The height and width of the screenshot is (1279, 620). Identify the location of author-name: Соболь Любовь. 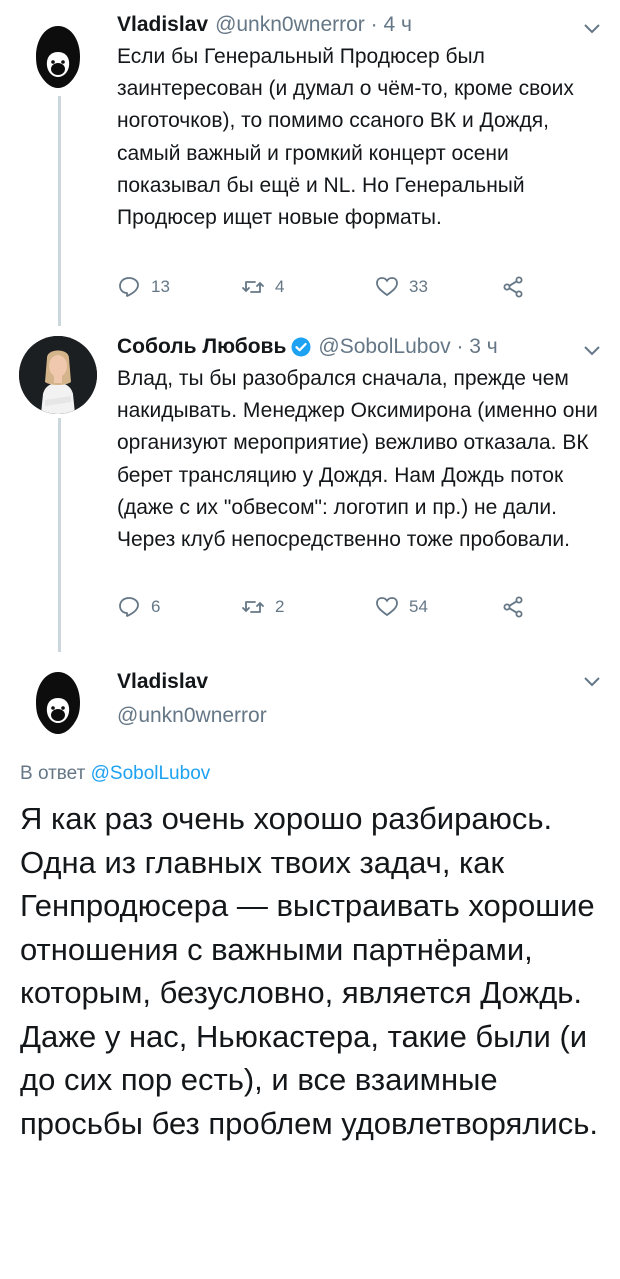
(201, 347).